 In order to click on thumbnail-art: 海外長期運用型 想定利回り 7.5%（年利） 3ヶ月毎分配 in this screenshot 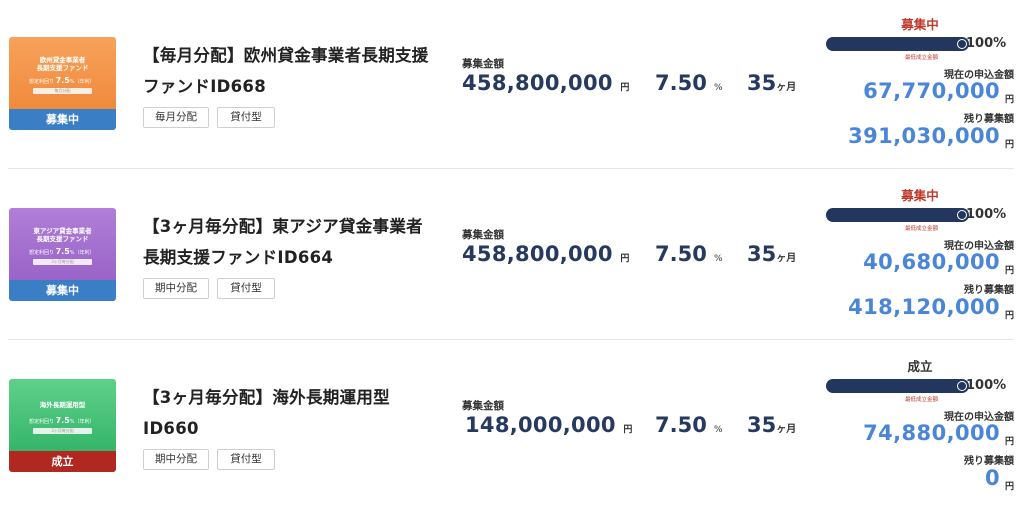, I will do `click(62, 415)`.